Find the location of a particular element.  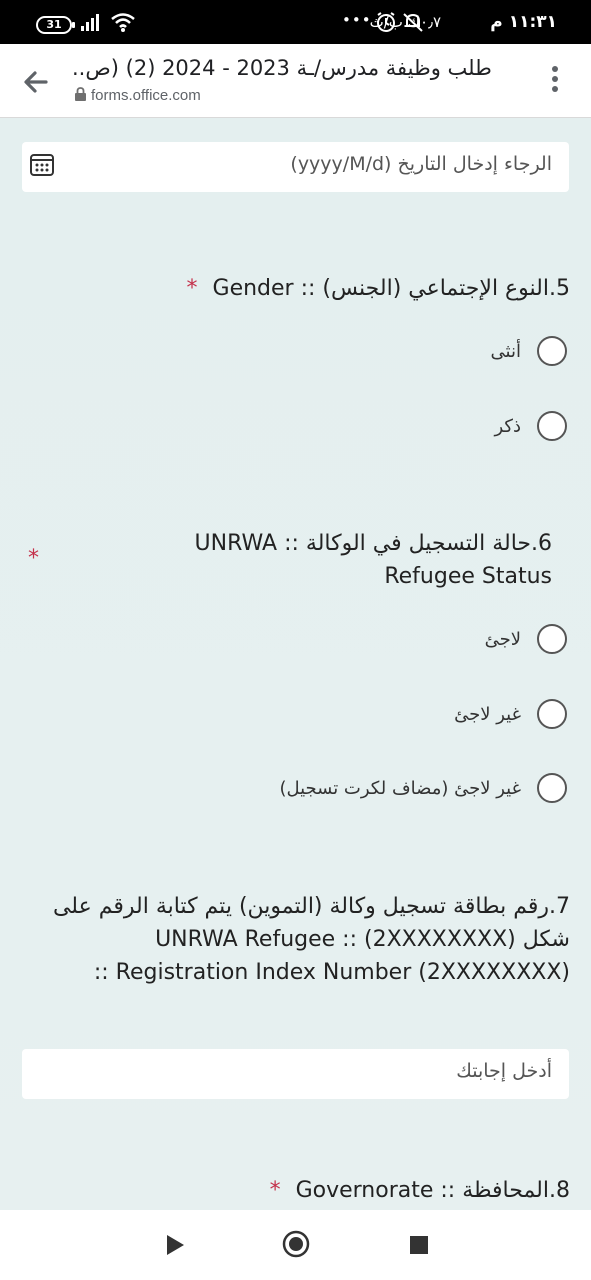

page-title: طلب وظيفة مدرس/ـة 2023 - 2024 (2) (ص.. is located at coordinates (282, 68).